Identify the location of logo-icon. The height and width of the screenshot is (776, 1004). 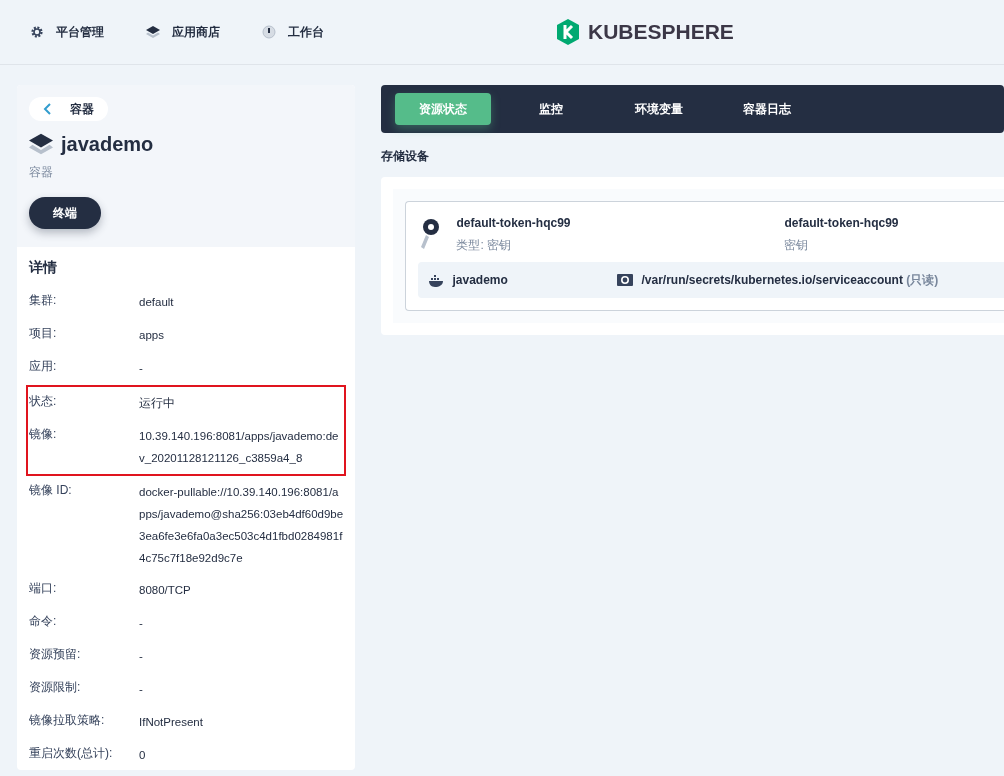
(568, 32).